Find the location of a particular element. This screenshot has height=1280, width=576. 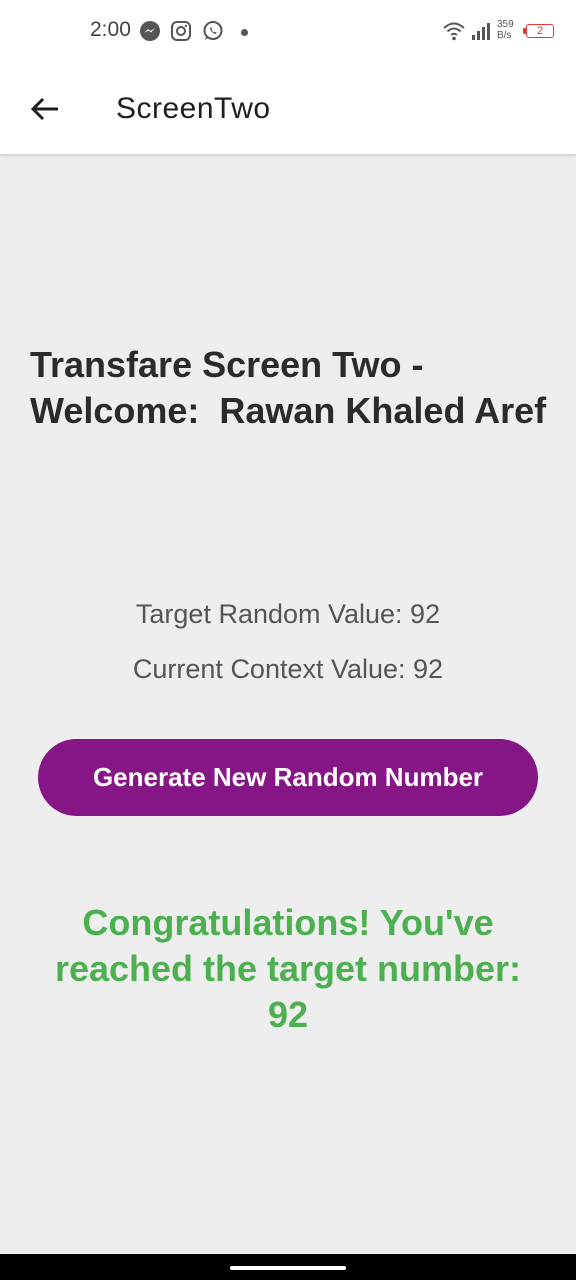

instagram-icon is located at coordinates (181, 31).